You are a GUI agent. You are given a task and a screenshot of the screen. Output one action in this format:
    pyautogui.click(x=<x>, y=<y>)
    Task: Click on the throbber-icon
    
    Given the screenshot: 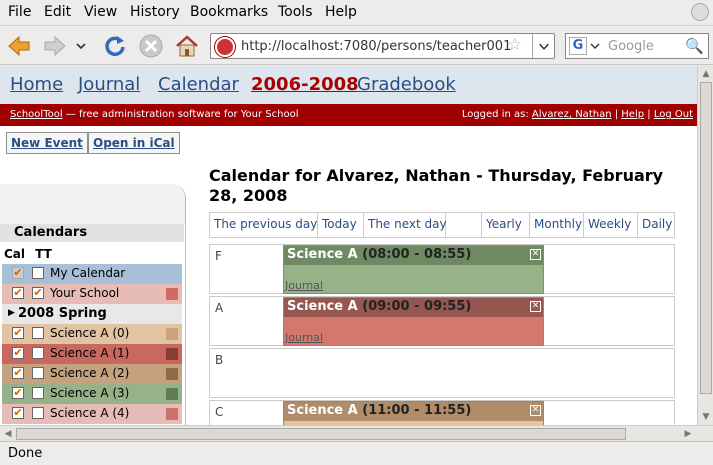 What is the action you would take?
    pyautogui.click(x=700, y=12)
    